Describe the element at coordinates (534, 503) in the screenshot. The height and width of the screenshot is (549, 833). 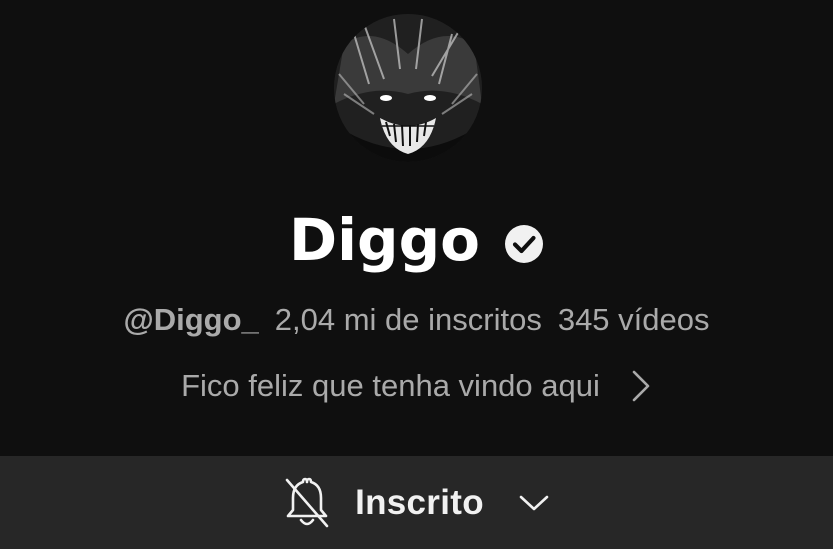
I see `chevron-down-icon` at that location.